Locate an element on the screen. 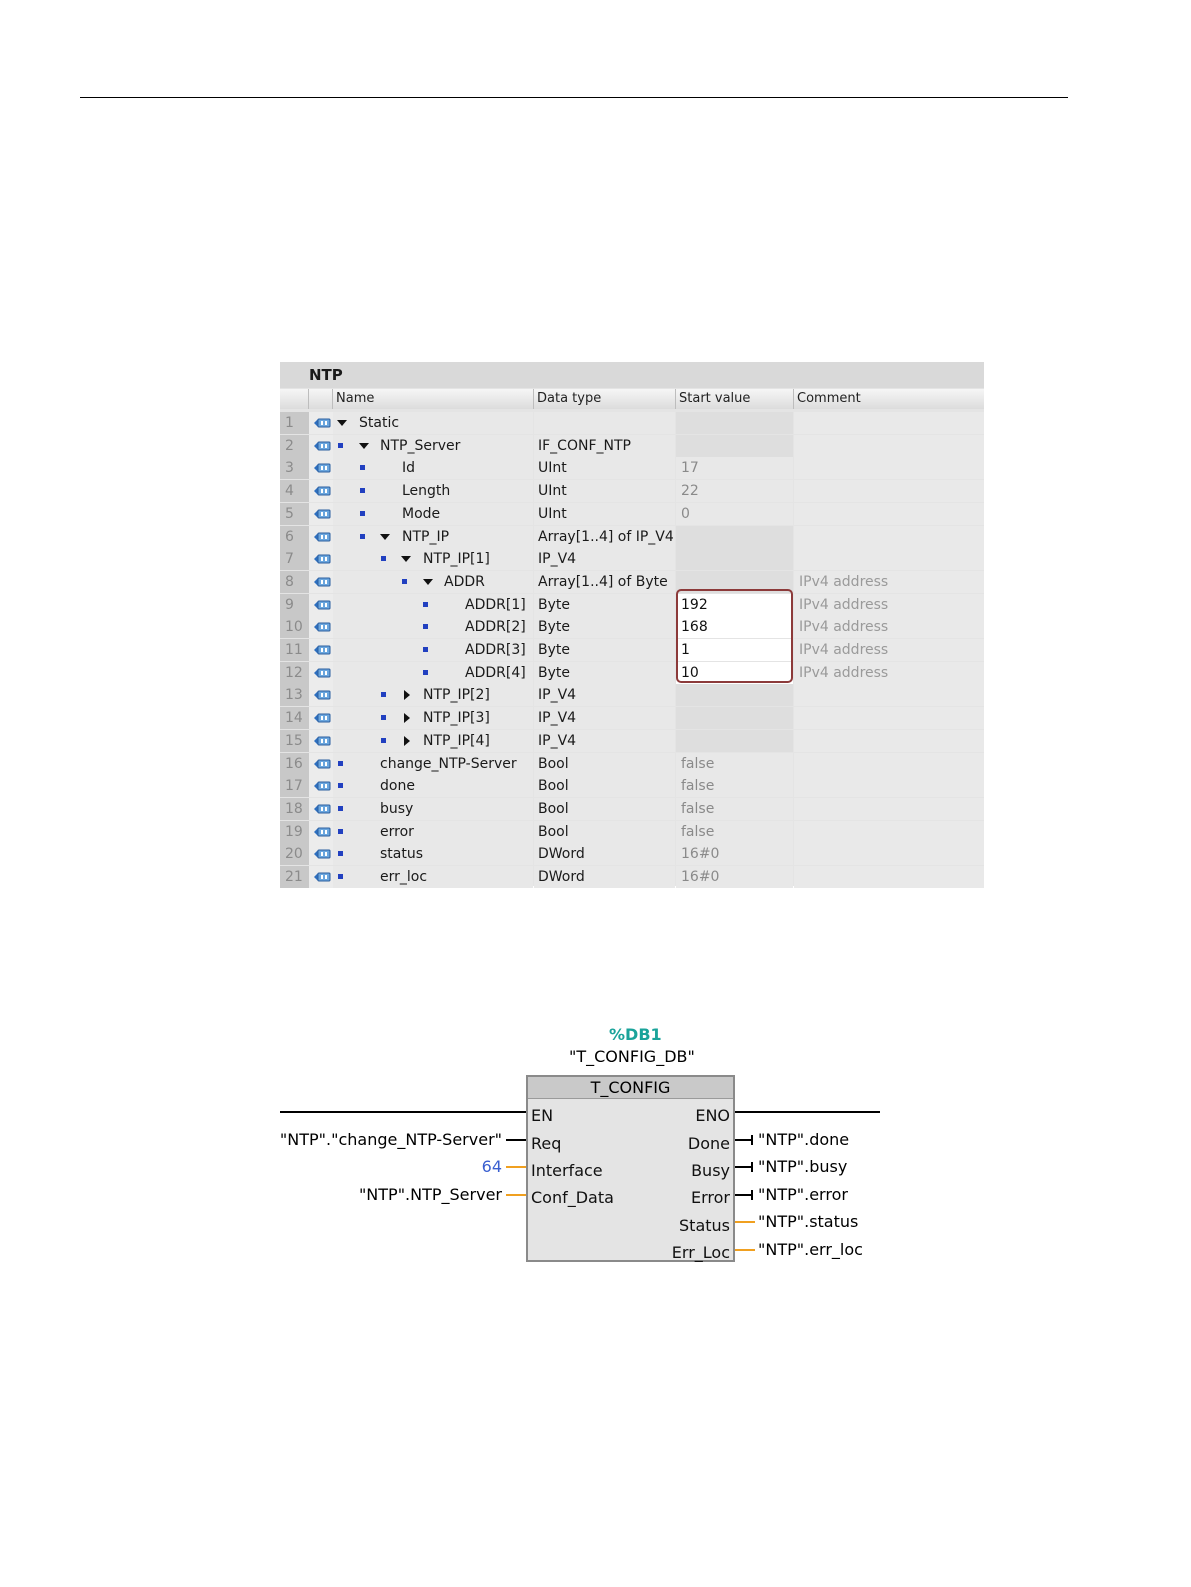  interface-param: 64 is located at coordinates (492, 1166).